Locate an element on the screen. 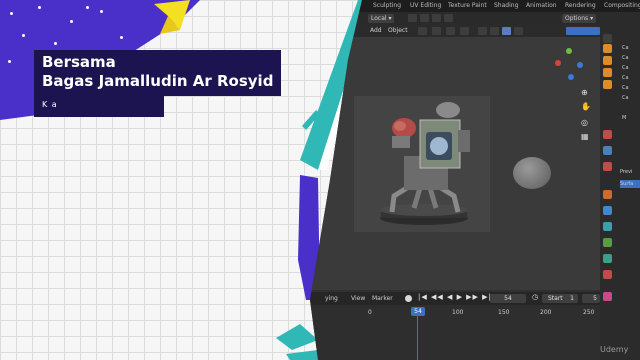  playback-menu: ying is located at coordinates (331, 298).